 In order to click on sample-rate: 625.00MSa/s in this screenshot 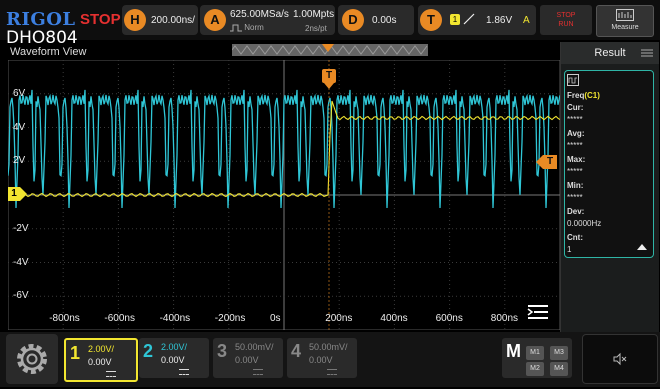, I will do `click(259, 14)`.